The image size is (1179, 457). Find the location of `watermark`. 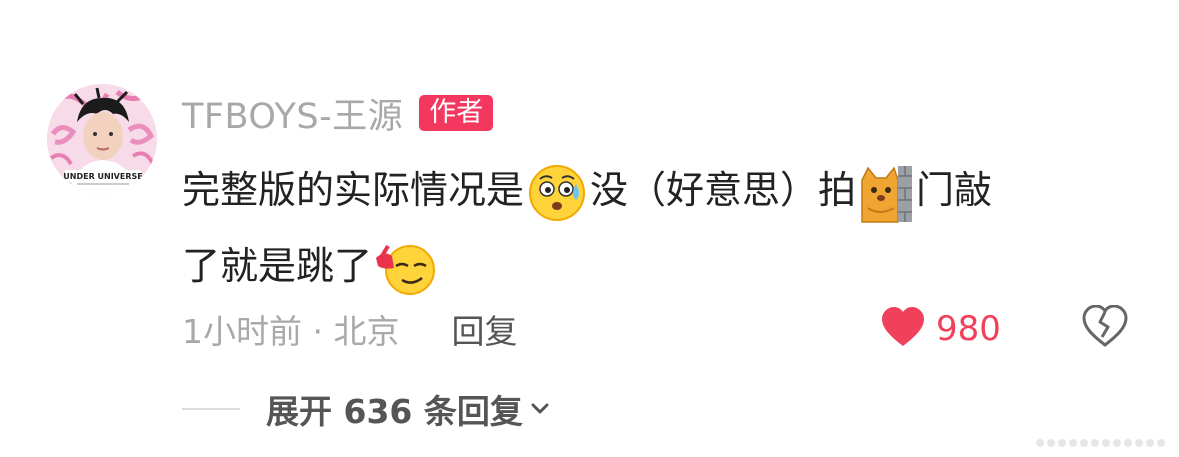

watermark is located at coordinates (1100, 443).